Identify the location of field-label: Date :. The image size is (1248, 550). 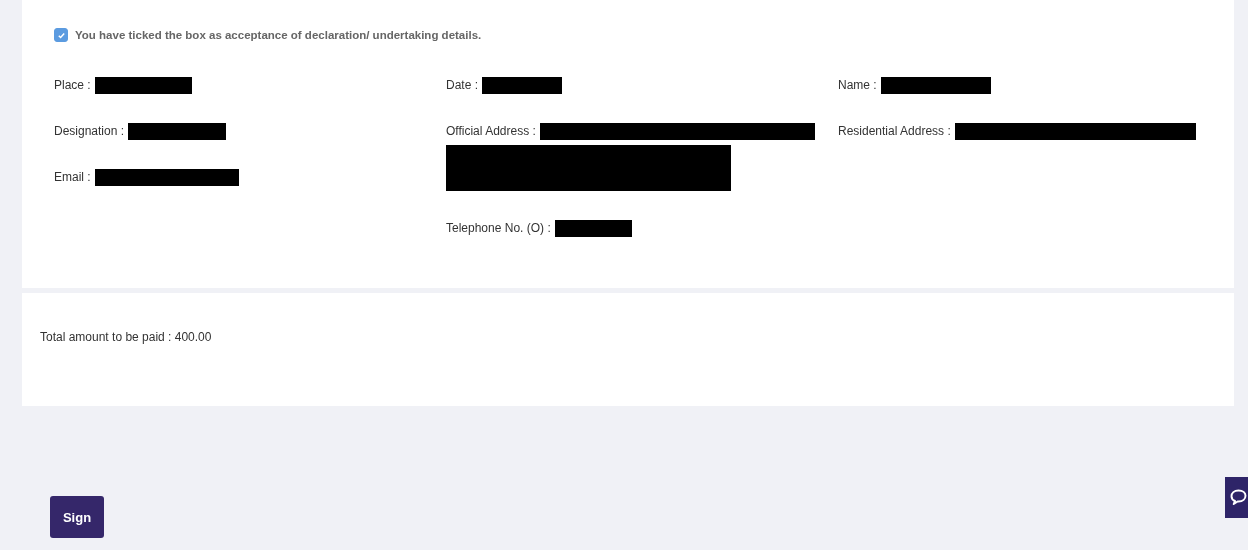
(462, 85).